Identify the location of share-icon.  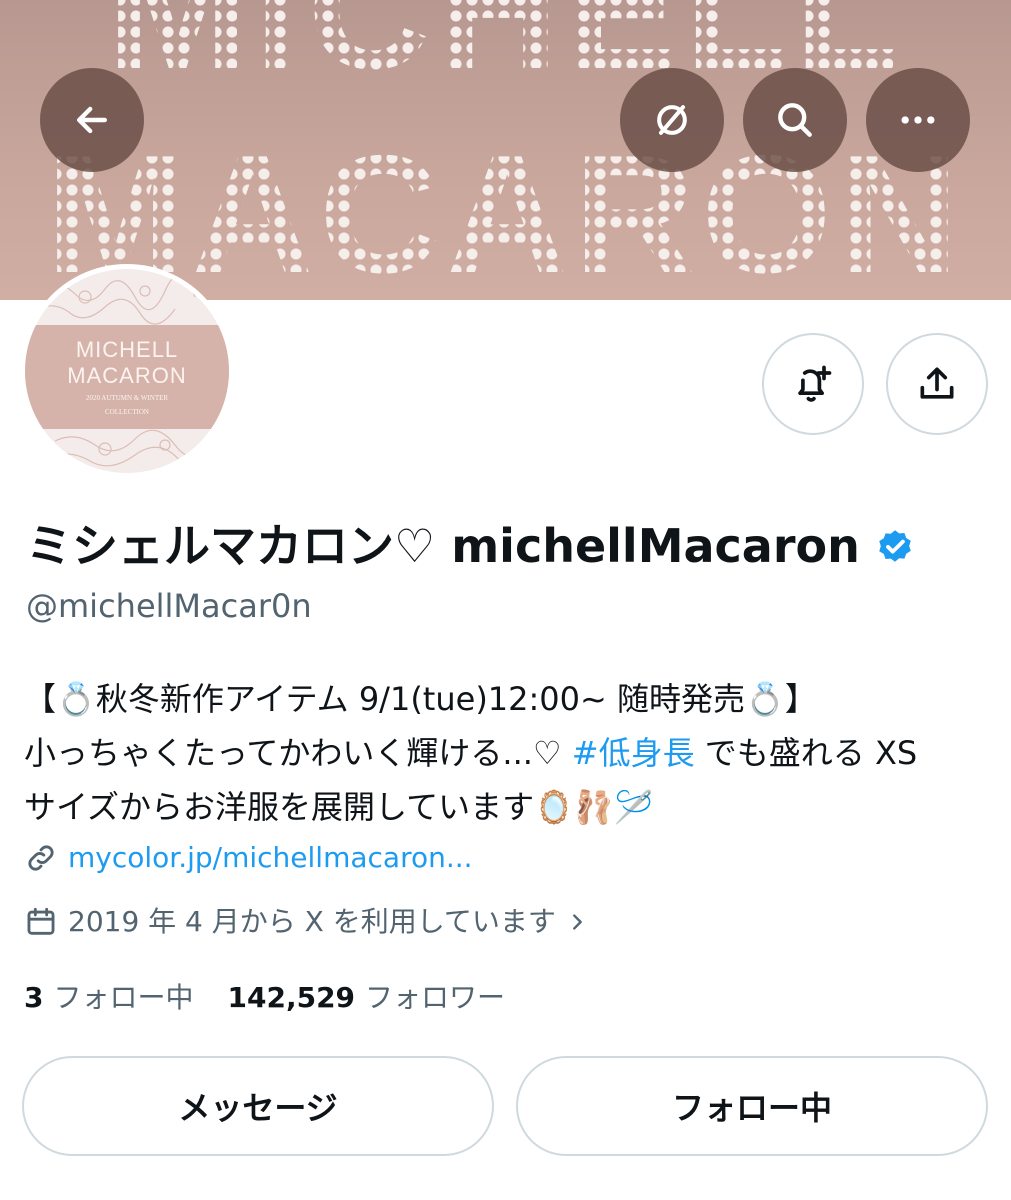
(937, 383).